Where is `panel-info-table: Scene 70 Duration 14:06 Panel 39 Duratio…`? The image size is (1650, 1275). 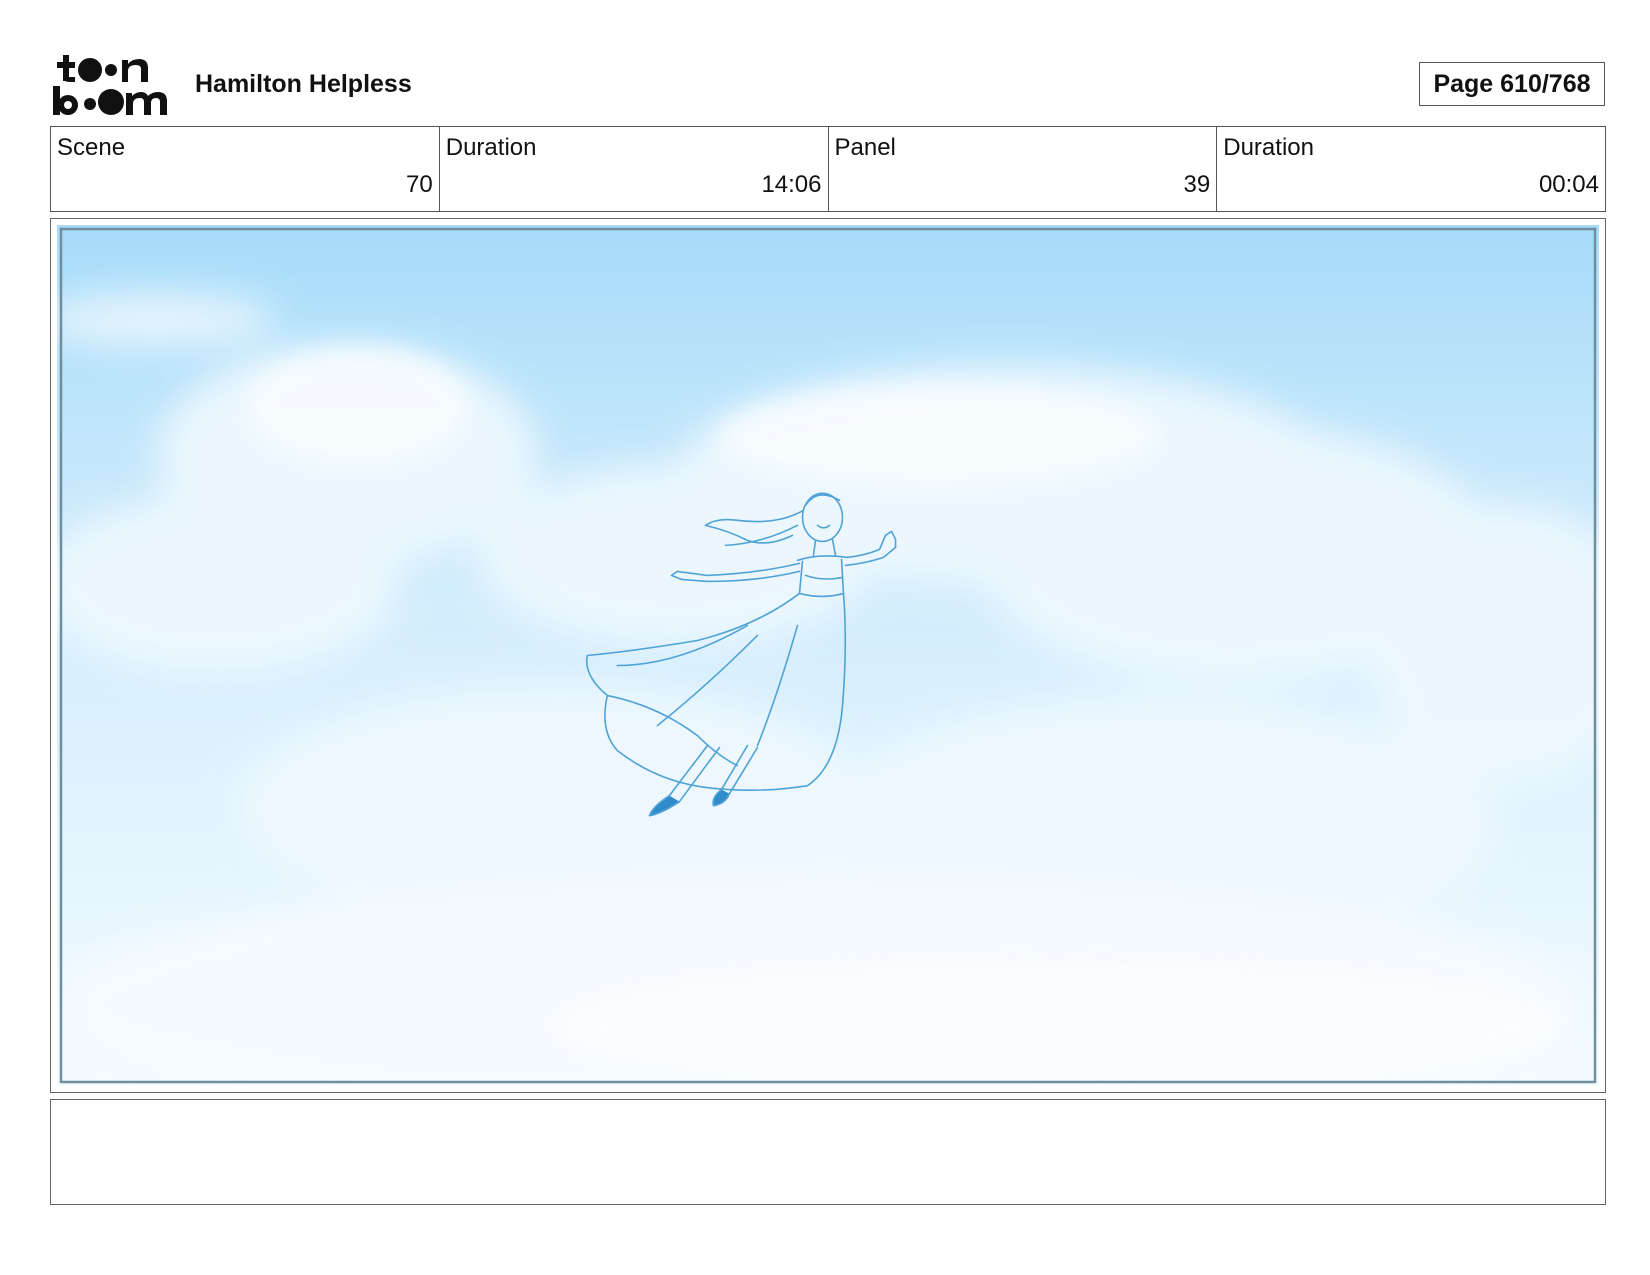
panel-info-table: Scene 70 Duration 14:06 Panel 39 Duratio… is located at coordinates (828, 169).